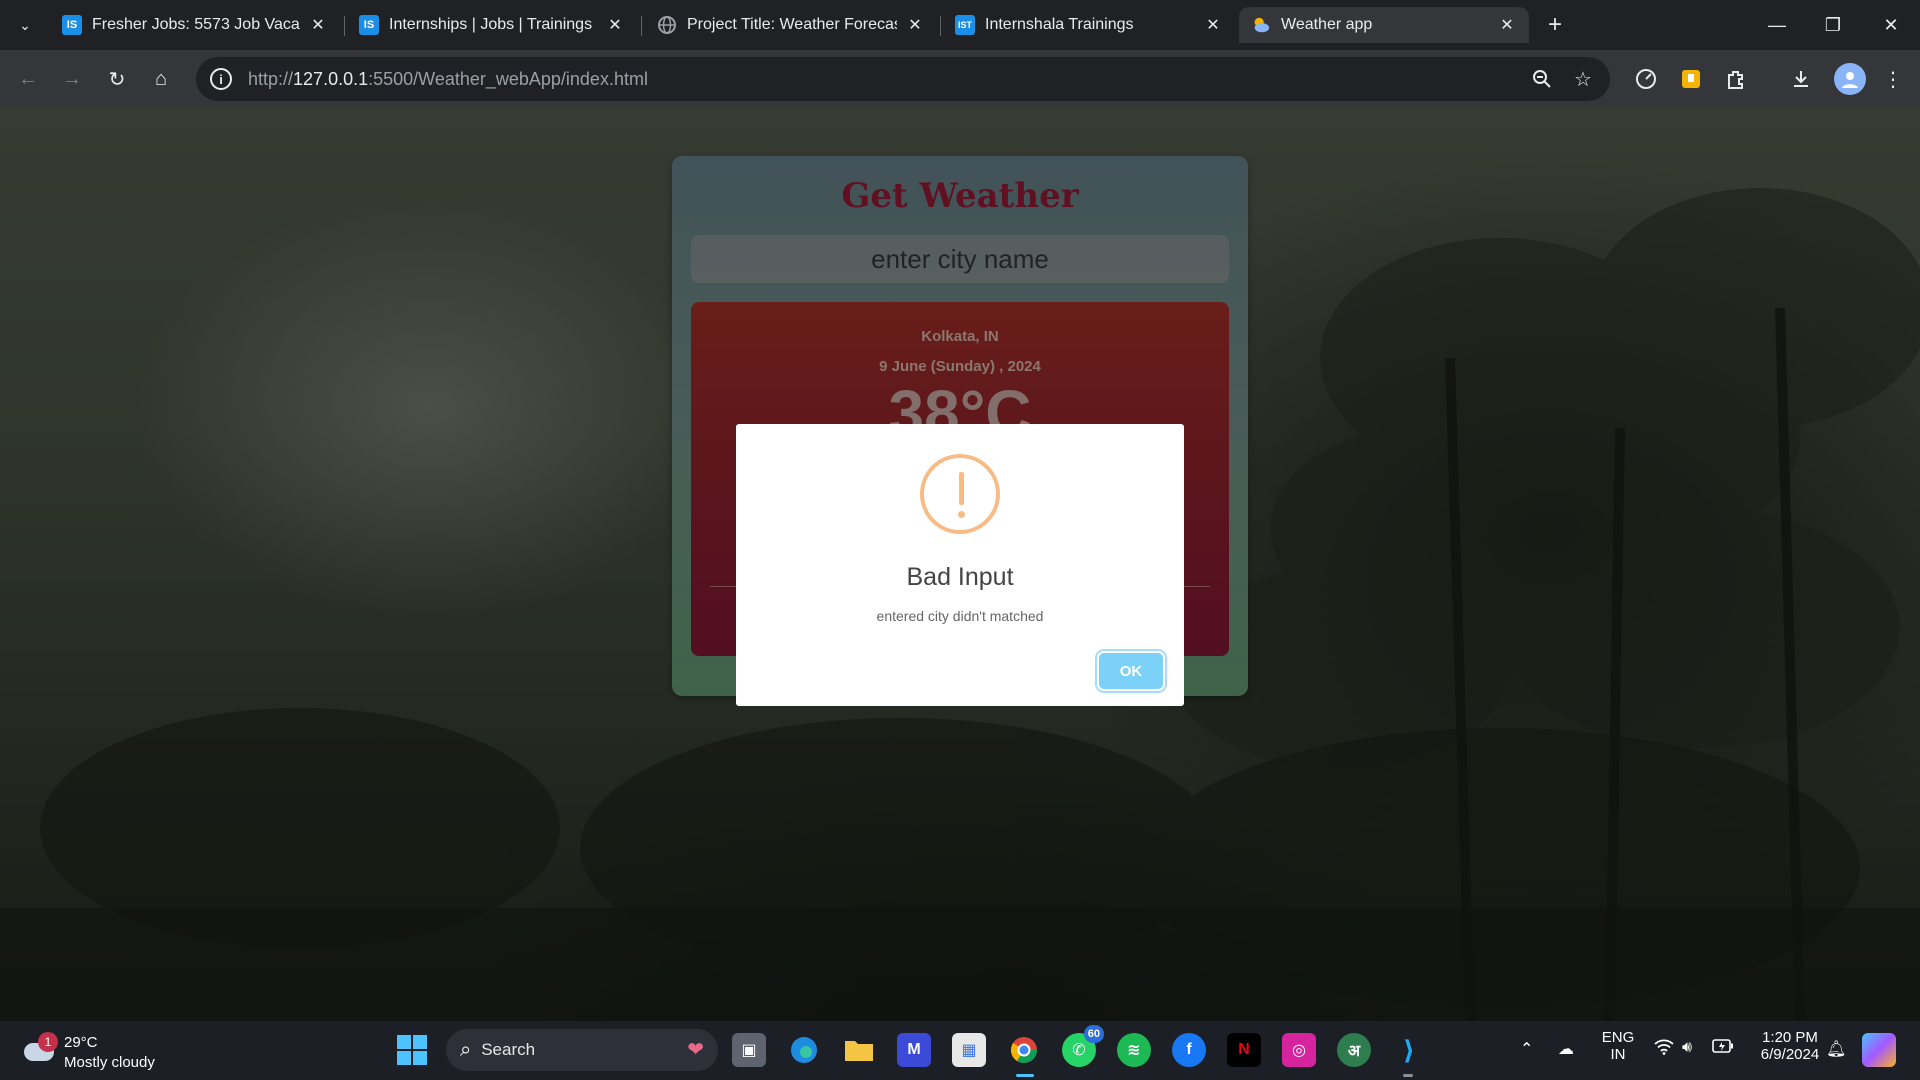  What do you see at coordinates (1664, 1049) in the screenshot?
I see `wifi-icon` at bounding box center [1664, 1049].